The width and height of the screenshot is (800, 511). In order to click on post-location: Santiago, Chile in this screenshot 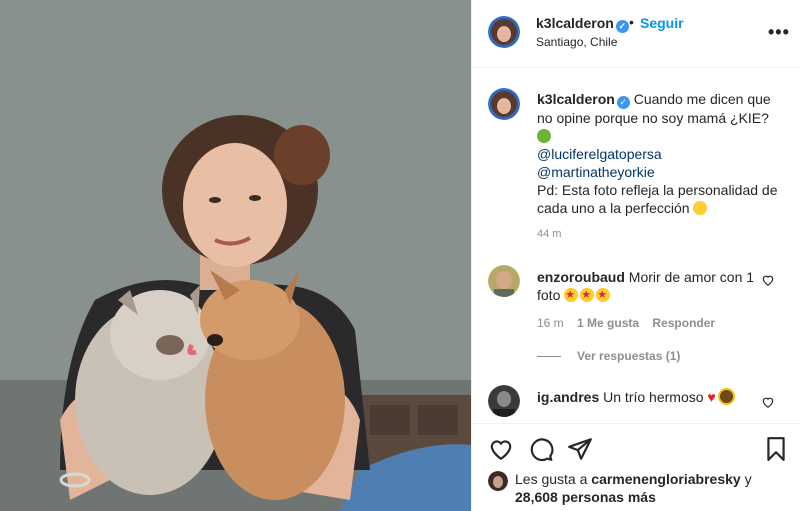, I will do `click(576, 42)`.